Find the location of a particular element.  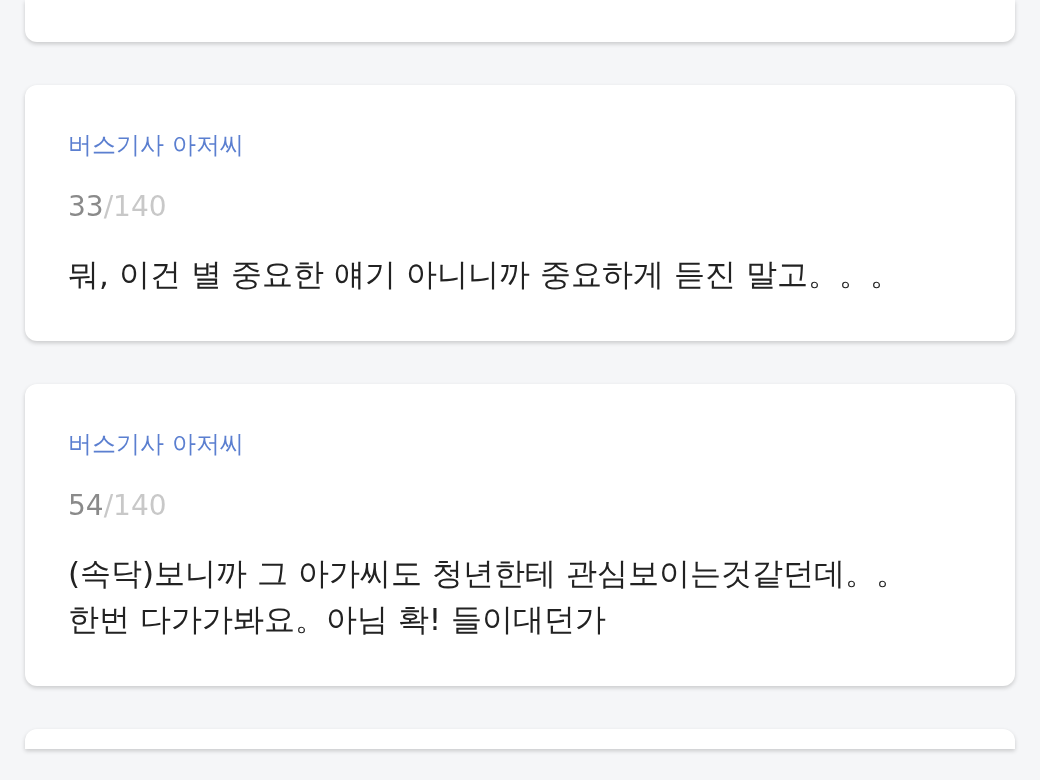

message-text: 뭐, 이건 별 중요한 얘기 아니니까 중요하게 듣진 말고。。。 is located at coordinates (485, 274).